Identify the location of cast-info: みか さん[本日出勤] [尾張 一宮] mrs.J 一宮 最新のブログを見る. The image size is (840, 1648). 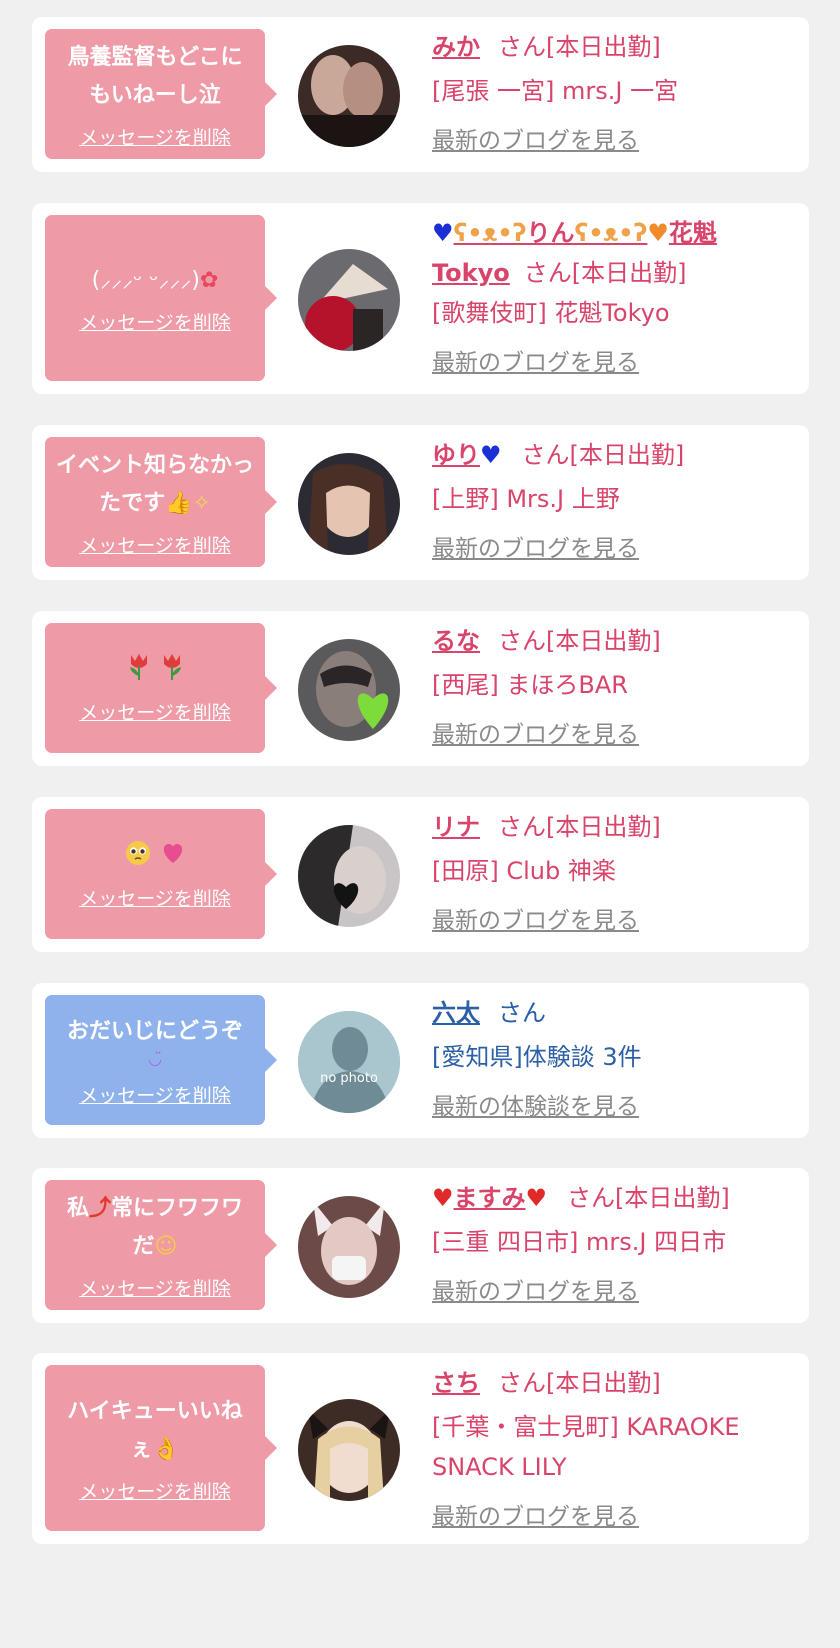
(613, 94).